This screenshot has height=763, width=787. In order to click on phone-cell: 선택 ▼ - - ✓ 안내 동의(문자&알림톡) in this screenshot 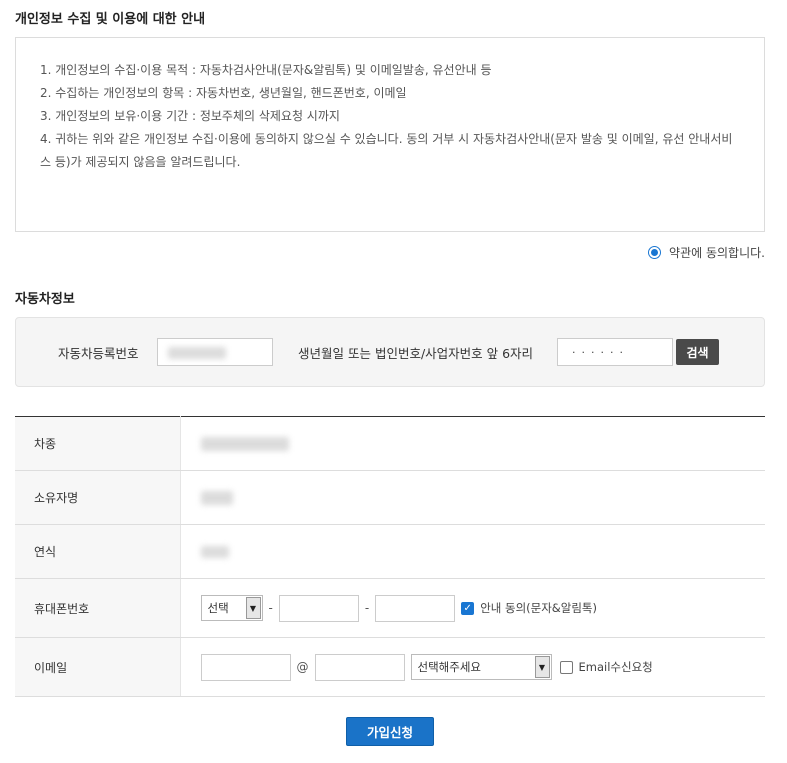, I will do `click(472, 608)`.